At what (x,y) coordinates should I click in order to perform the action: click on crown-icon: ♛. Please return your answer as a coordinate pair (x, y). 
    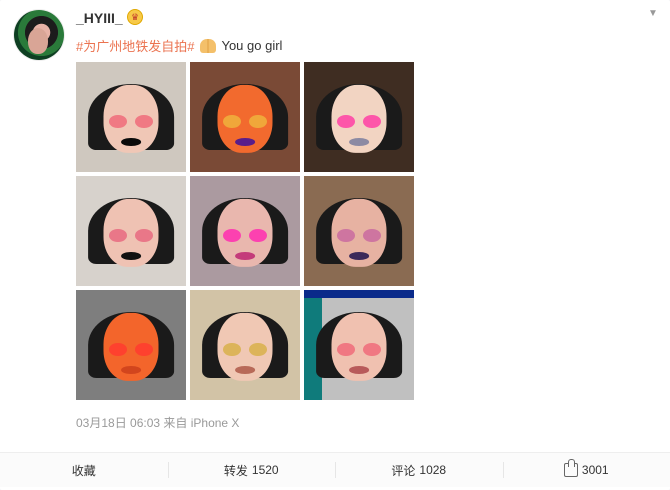
    Looking at the image, I should click on (135, 17).